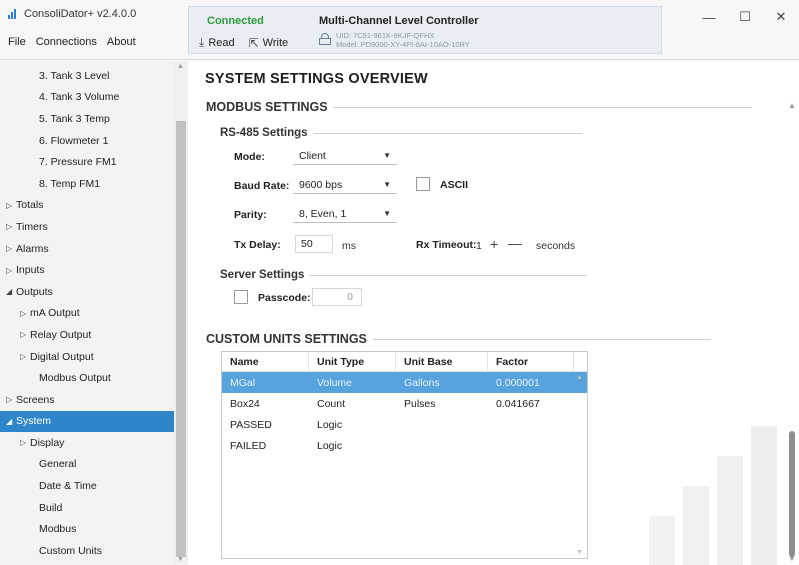  I want to click on column-header-factor: Factor, so click(531, 361).